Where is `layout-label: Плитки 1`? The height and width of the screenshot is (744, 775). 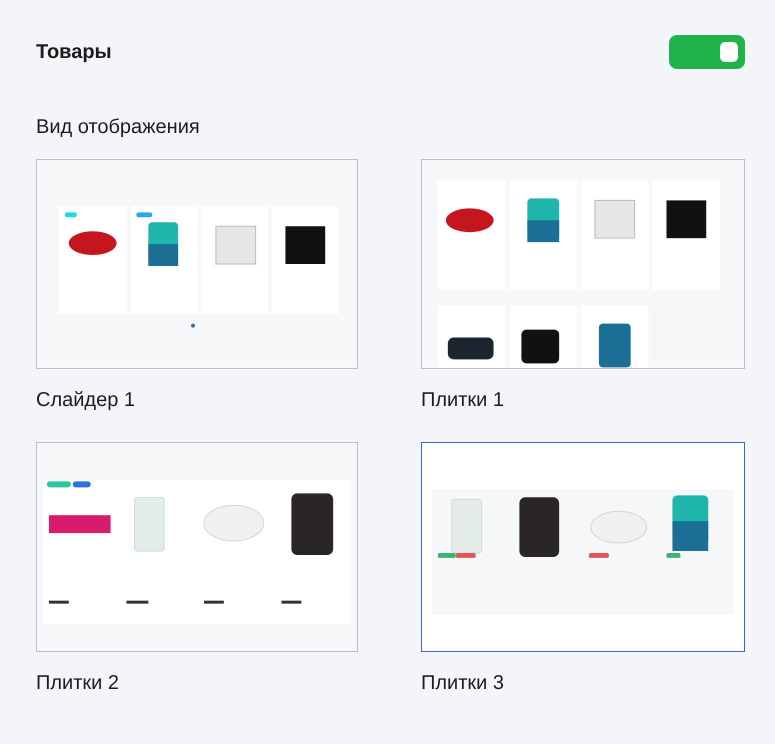 layout-label: Плитки 1 is located at coordinates (463, 400).